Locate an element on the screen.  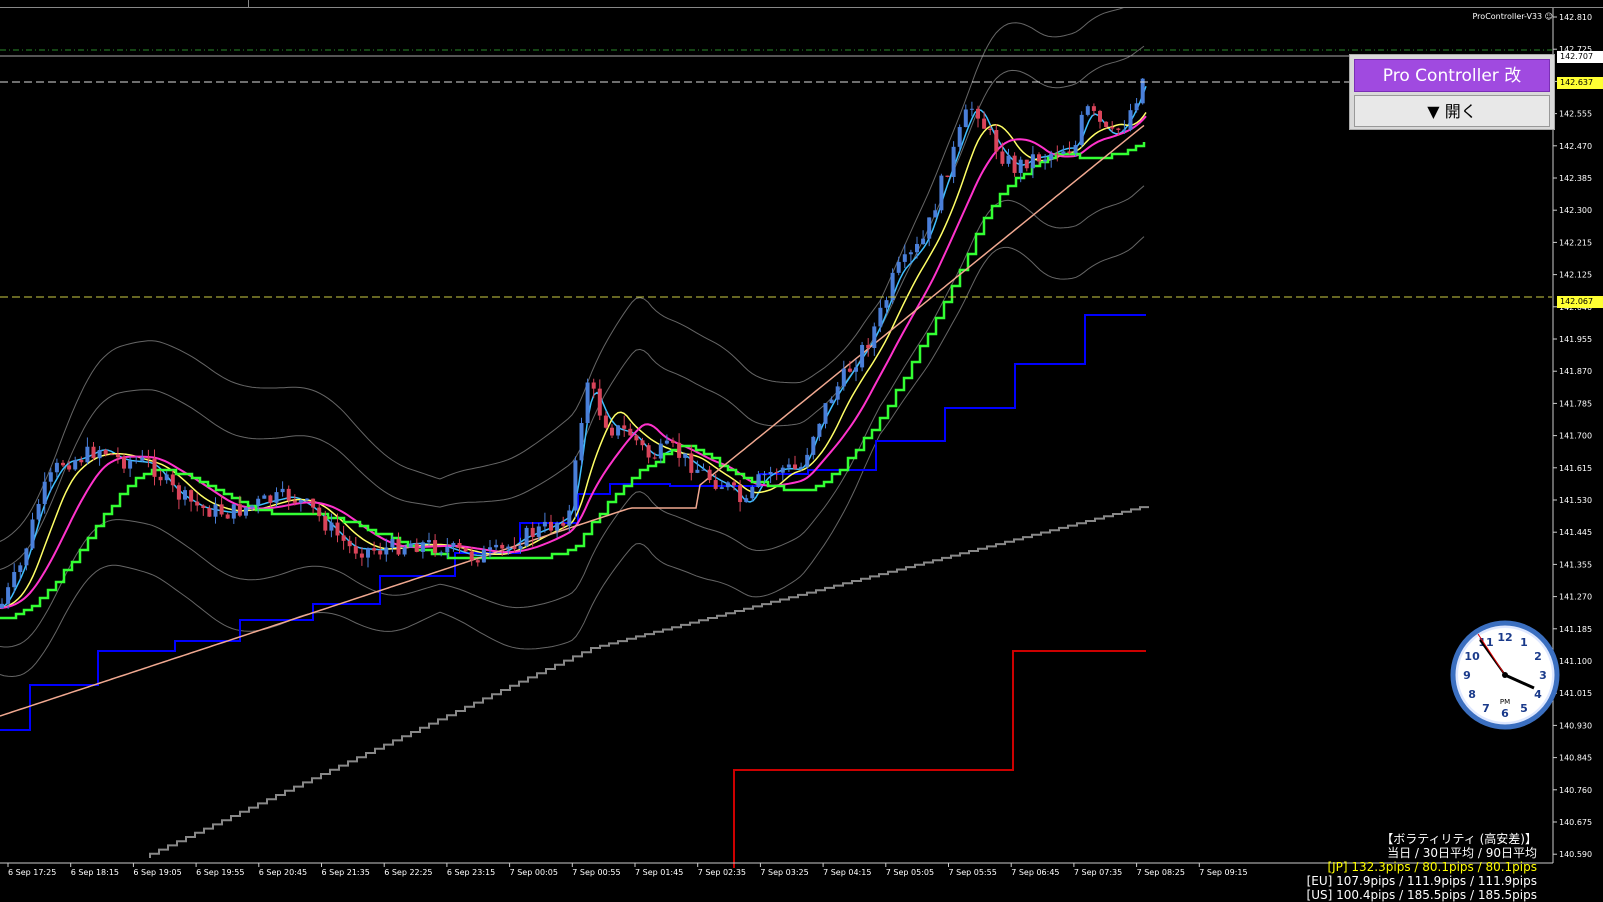
price-tick-label: 141.870 is located at coordinates (1575, 371).